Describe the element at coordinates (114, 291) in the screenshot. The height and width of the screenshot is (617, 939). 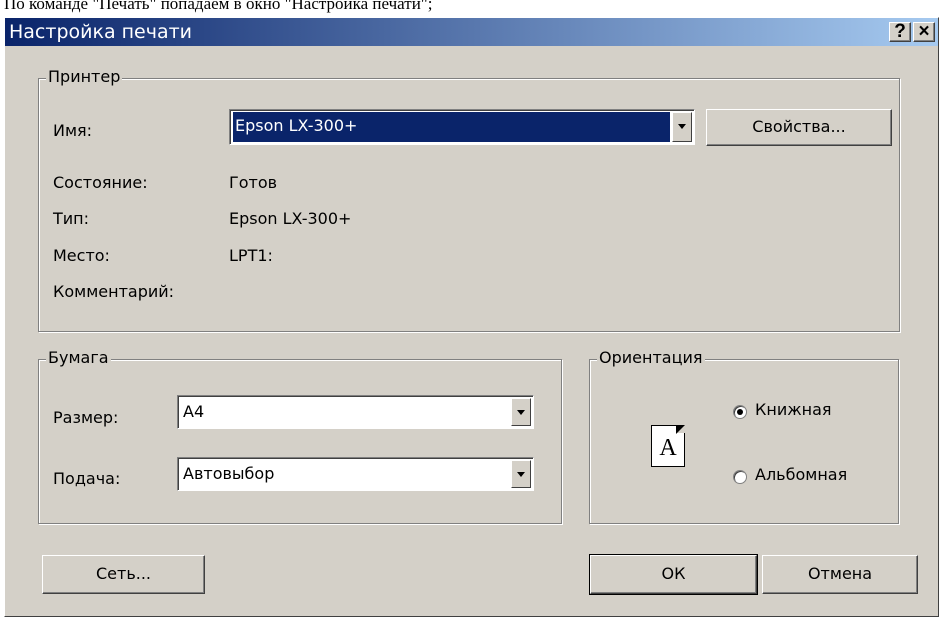
I see `comment-label: Комментарий:` at that location.